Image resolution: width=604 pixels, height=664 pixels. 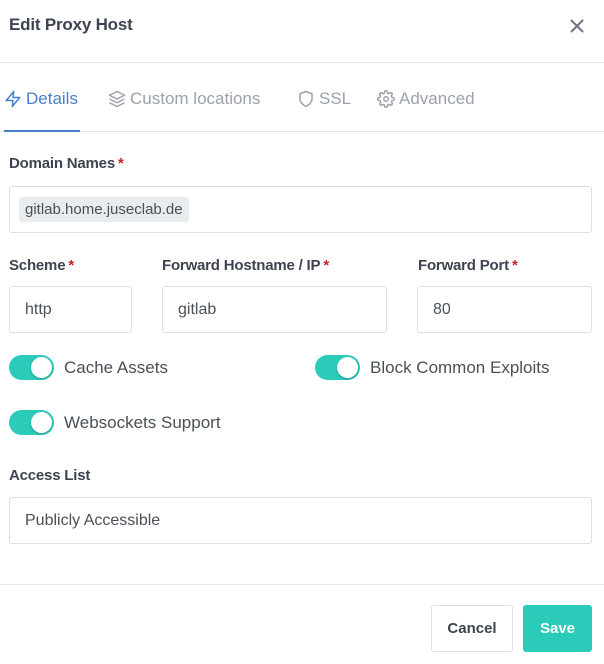 I want to click on websockets-support-toggle: Websockets Support, so click(x=115, y=422).